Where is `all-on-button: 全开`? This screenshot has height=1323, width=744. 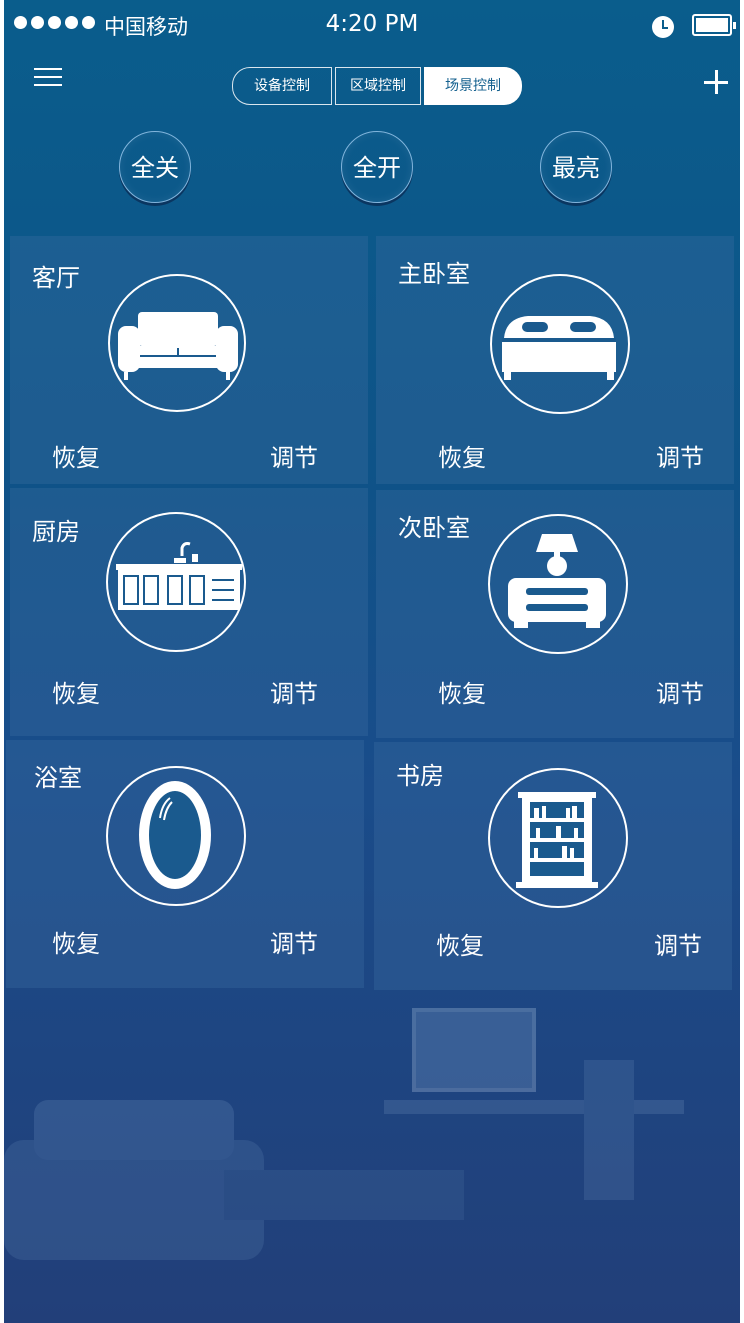 all-on-button: 全开 is located at coordinates (377, 167).